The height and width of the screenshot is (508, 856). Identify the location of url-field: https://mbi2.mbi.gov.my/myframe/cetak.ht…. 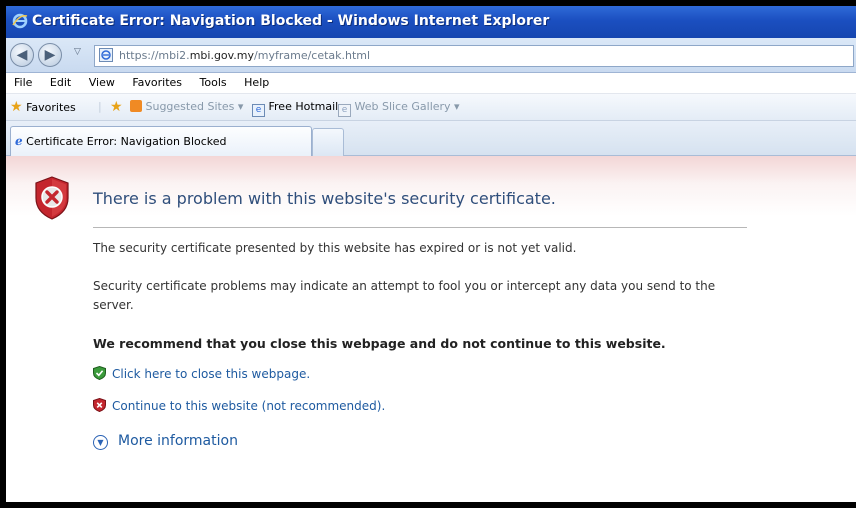
(474, 56).